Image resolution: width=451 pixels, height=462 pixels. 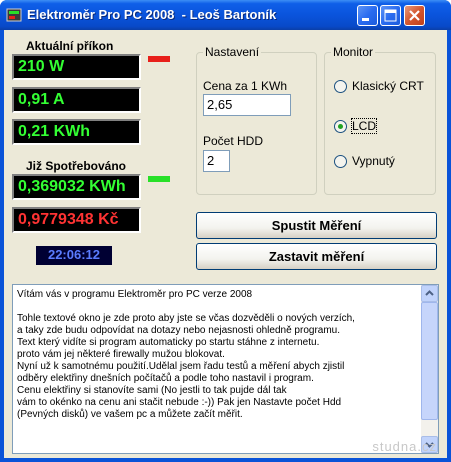 What do you see at coordinates (429, 361) in the screenshot?
I see `scroll-thumb` at bounding box center [429, 361].